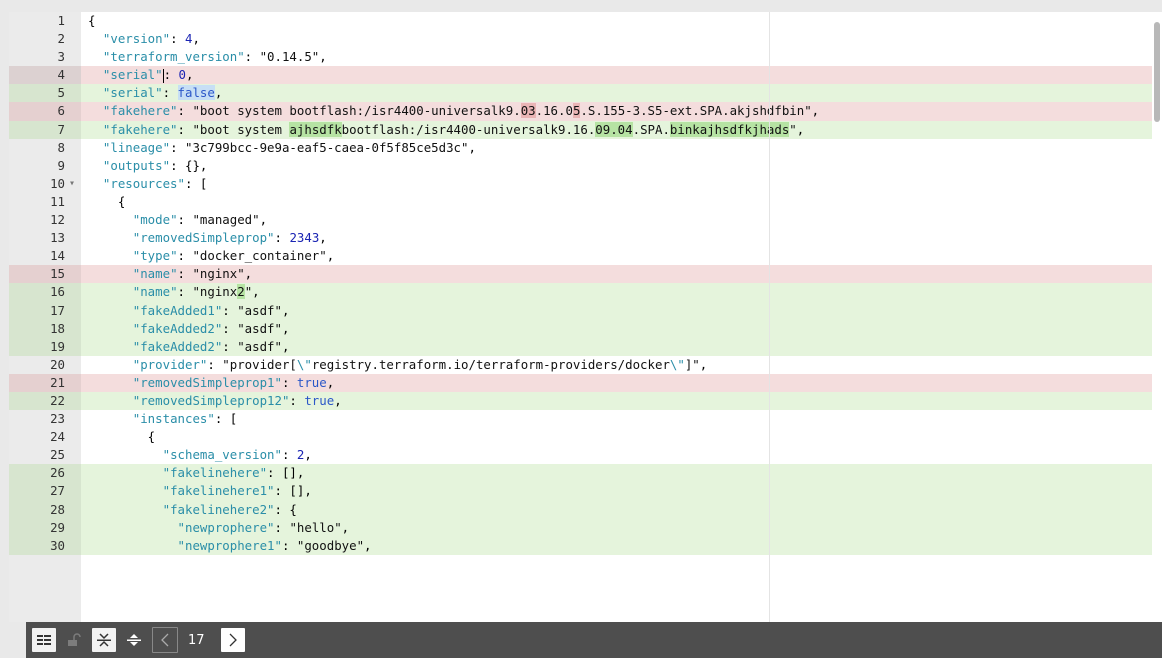 This screenshot has width=1162, height=658. I want to click on collapse-icon, so click(104, 640).